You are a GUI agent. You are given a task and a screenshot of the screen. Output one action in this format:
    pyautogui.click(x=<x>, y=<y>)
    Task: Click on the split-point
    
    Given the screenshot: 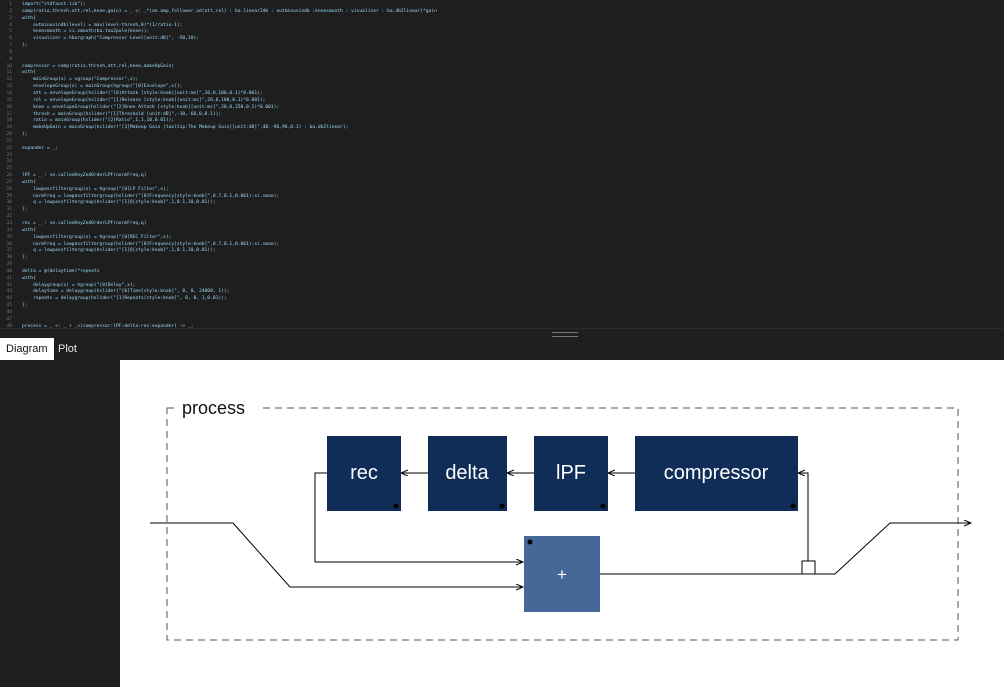 What is the action you would take?
    pyautogui.click(x=808, y=567)
    